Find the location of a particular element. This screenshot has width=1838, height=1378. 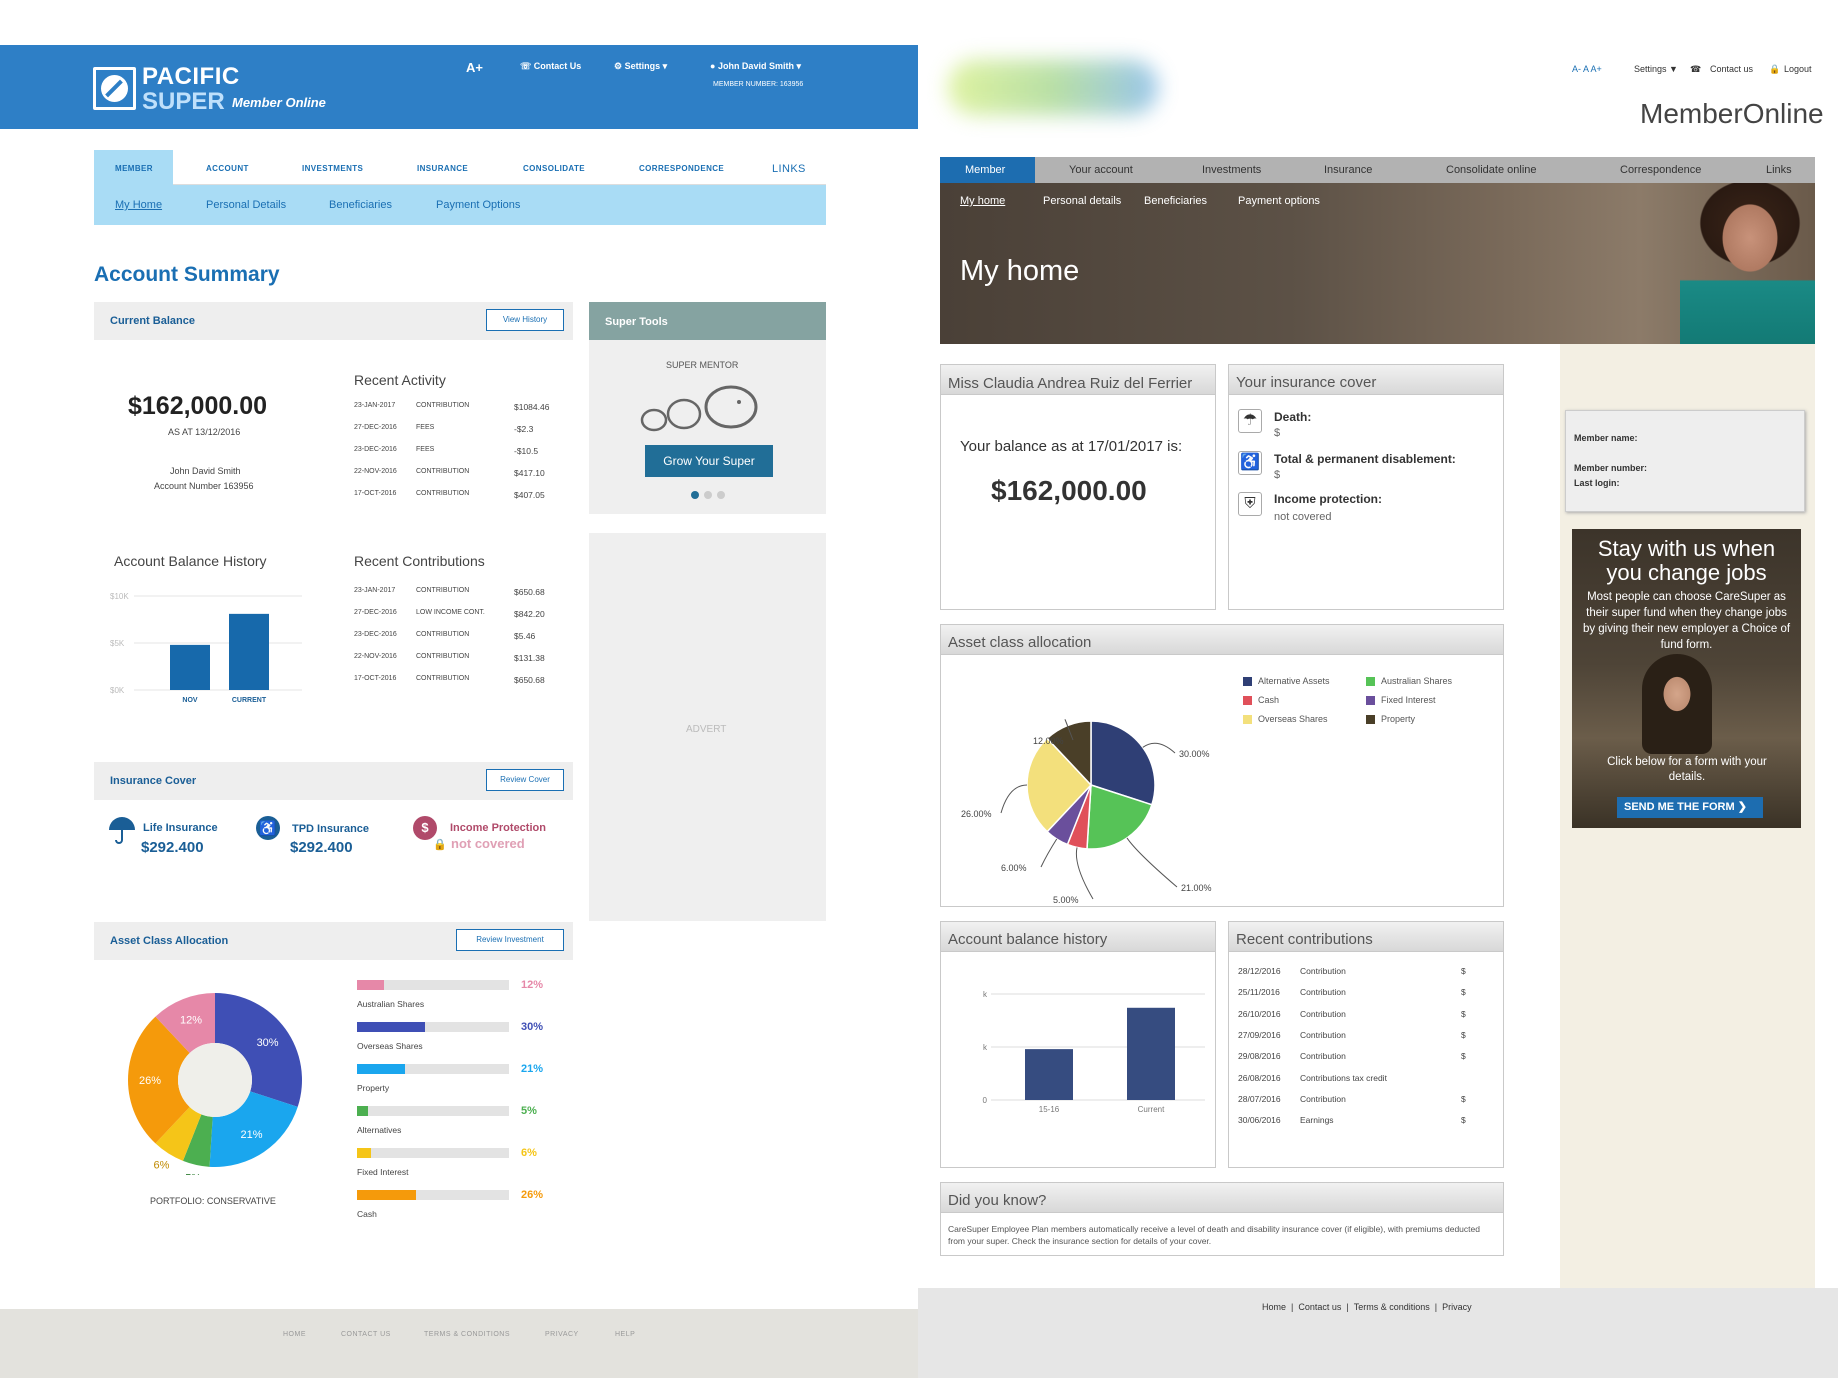

slice-label: 12% is located at coordinates (191, 1021).